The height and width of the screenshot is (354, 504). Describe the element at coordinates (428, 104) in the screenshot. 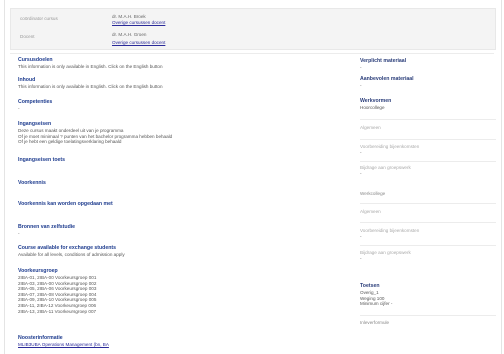

I see `side-werkvormen: Werkvormen Hoorcollege` at that location.